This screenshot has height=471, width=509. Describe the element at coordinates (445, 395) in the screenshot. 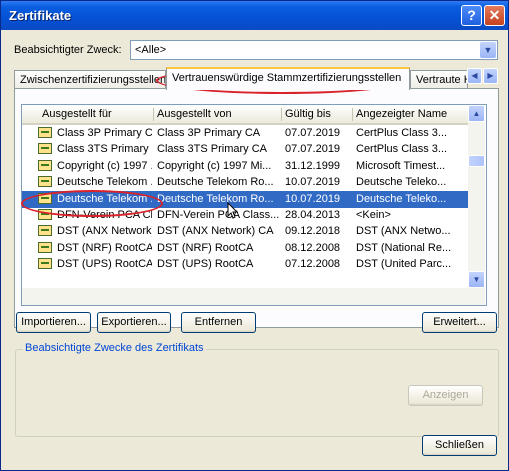

I see `view-button: Anzeigen` at that location.